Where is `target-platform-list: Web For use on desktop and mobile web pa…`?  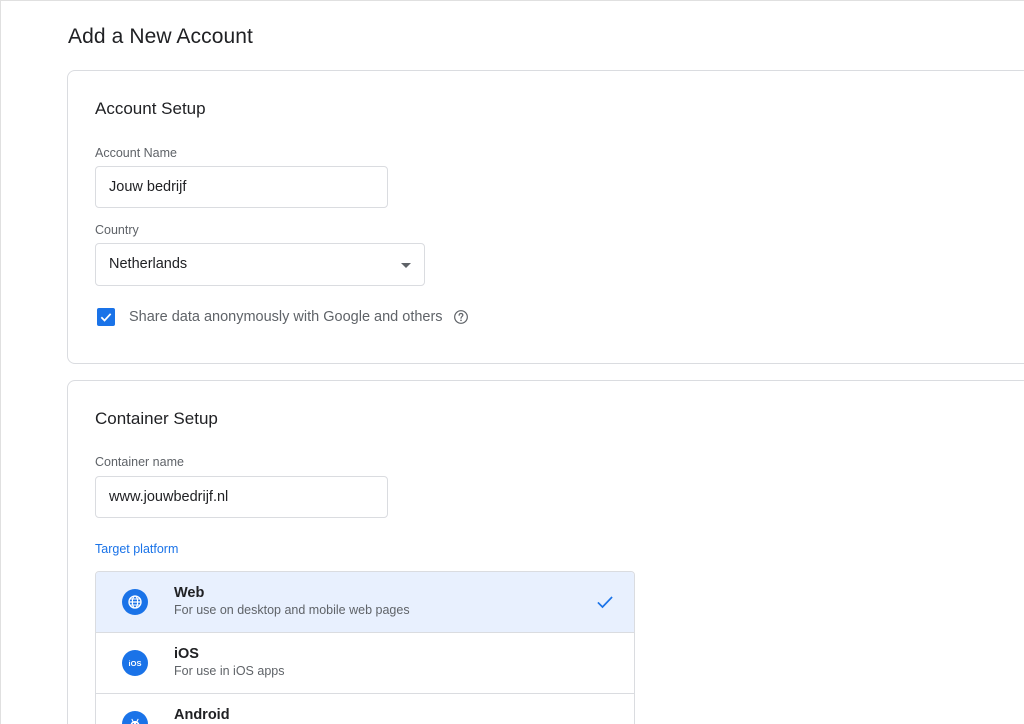
target-platform-list: Web For use on desktop and mobile web pa… is located at coordinates (365, 647).